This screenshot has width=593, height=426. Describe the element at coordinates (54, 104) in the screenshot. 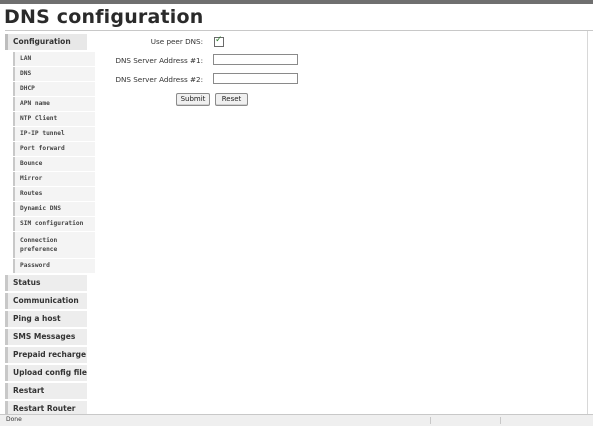

I see `sidebar-item-apn-name: APN name` at that location.